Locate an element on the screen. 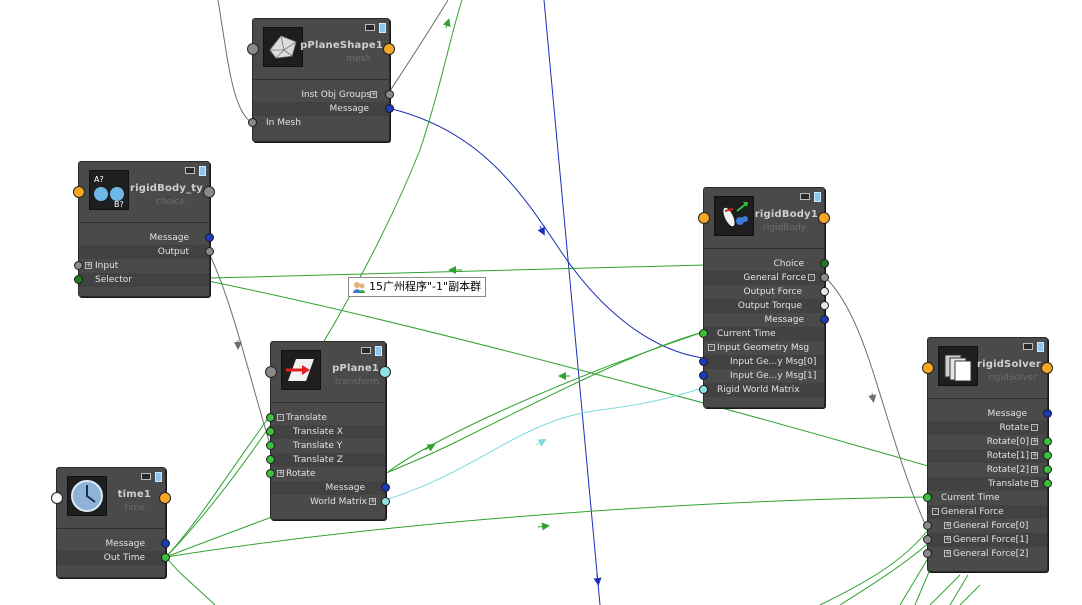  attr-row: Current Time is located at coordinates (761, 334).